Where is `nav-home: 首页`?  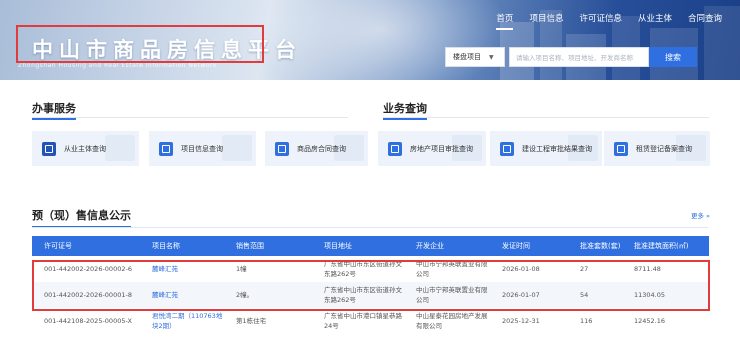
nav-home: 首页 is located at coordinates (504, 20).